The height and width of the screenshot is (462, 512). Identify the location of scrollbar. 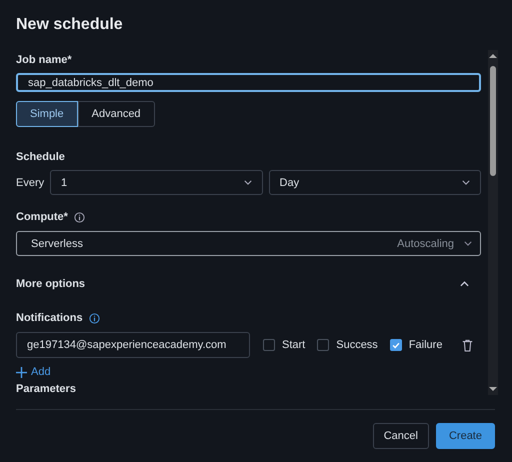
(493, 222).